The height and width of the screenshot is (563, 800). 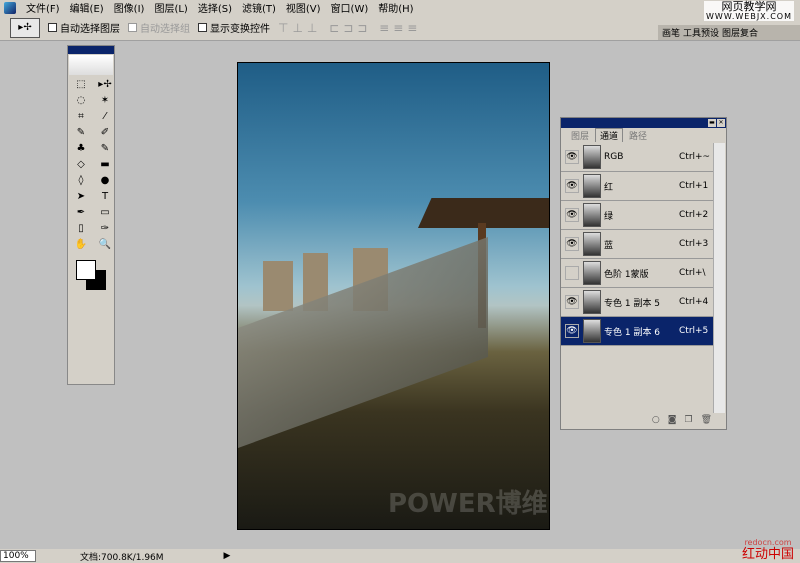 I want to click on well-tab-brushes: 画笔, so click(x=671, y=32).